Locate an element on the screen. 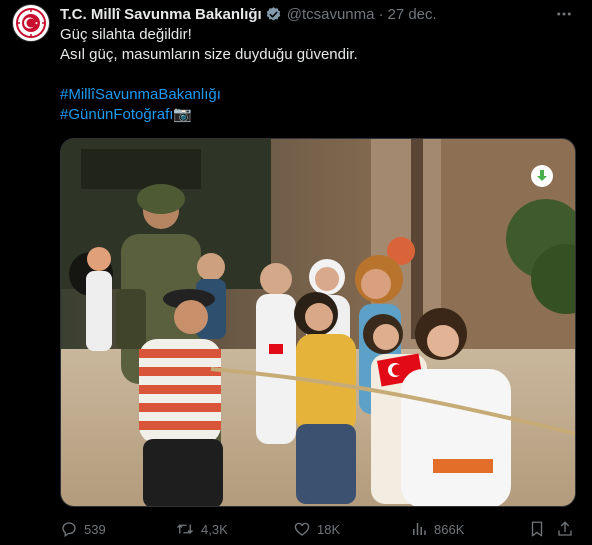 This screenshot has height=545, width=592. avatar is located at coordinates (31, 23).